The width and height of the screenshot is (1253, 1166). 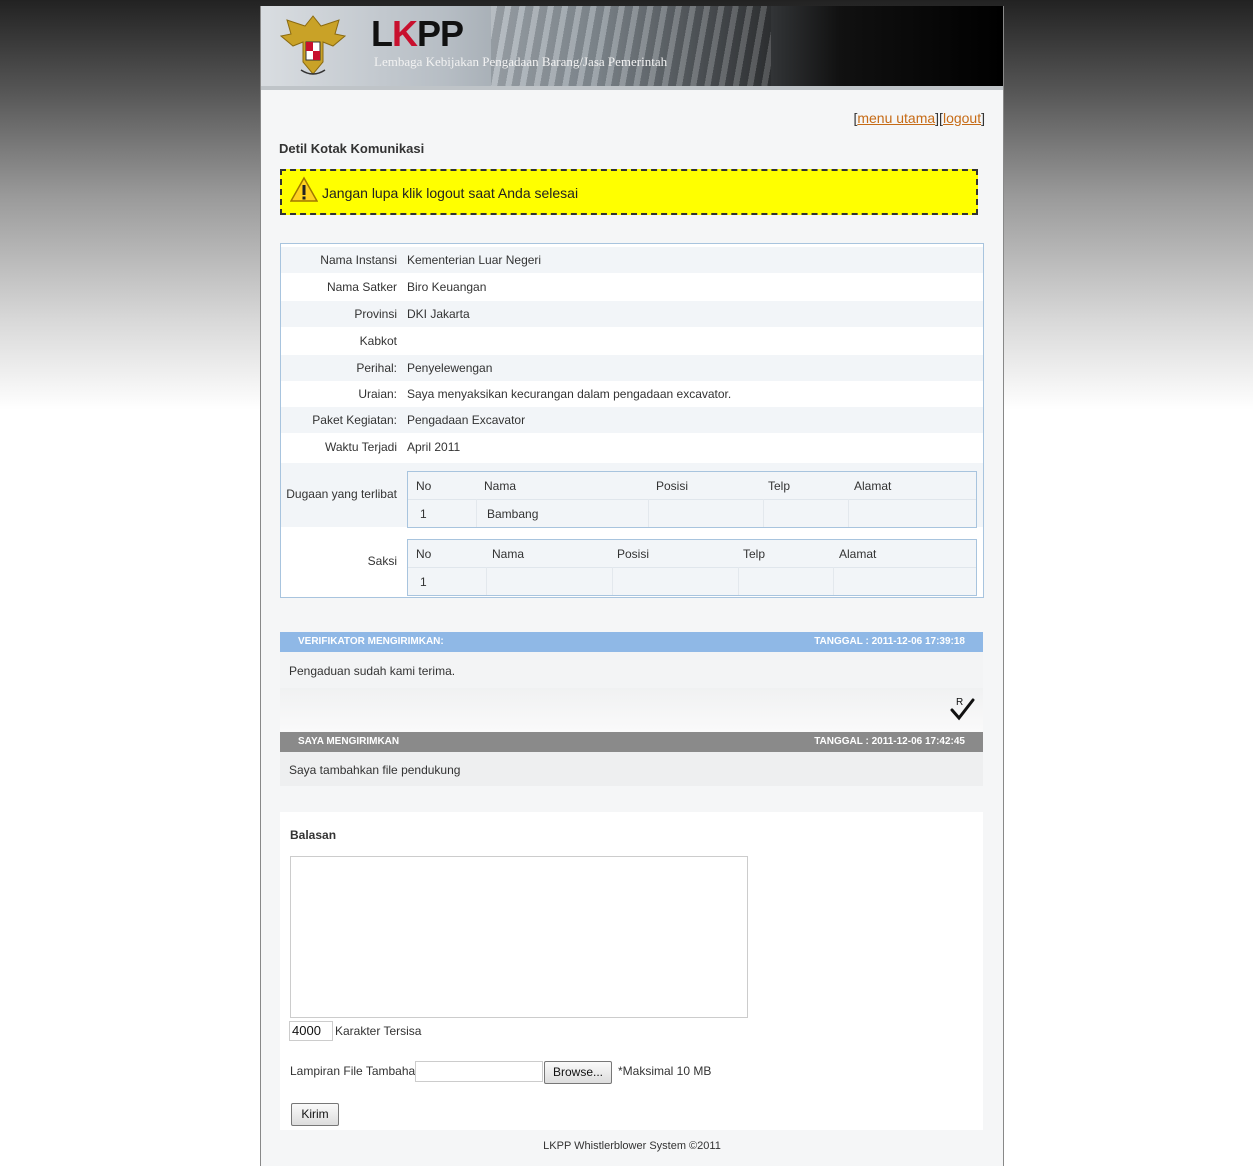 What do you see at coordinates (313, 45) in the screenshot?
I see `garuda-emblem-icon` at bounding box center [313, 45].